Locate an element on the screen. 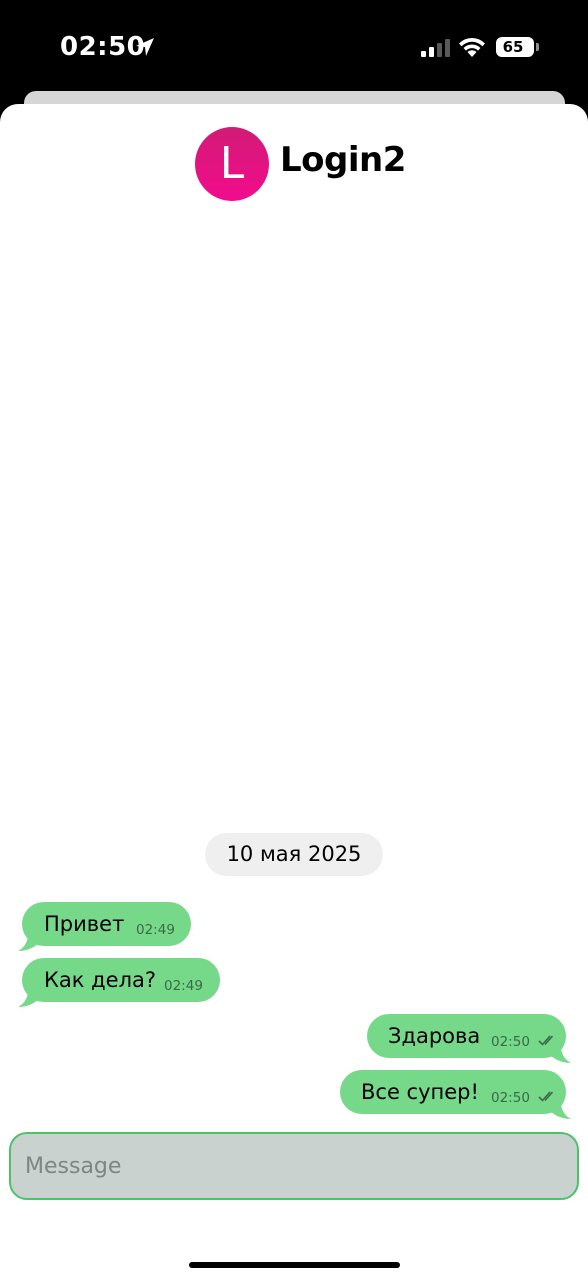  cellular-signal-icon is located at coordinates (435, 48).